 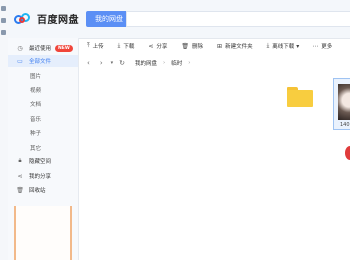 What do you see at coordinates (35, 119) in the screenshot?
I see `sidebar-item-music: 音乐` at bounding box center [35, 119].